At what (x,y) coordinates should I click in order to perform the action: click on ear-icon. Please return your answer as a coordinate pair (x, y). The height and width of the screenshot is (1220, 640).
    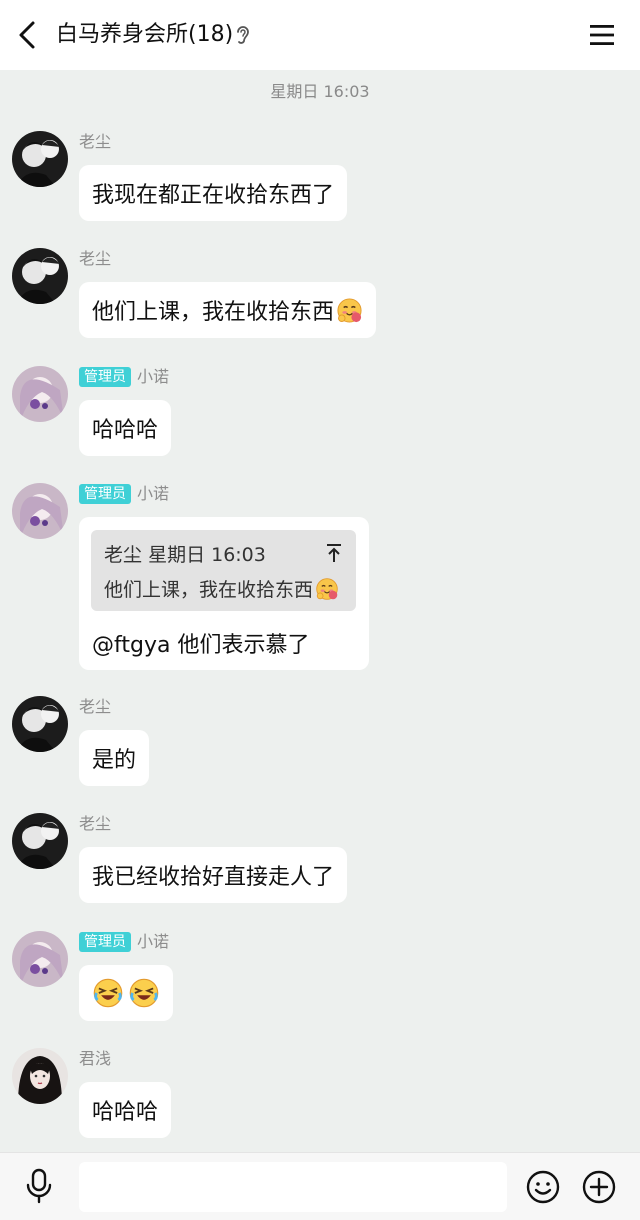
    Looking at the image, I should click on (243, 35).